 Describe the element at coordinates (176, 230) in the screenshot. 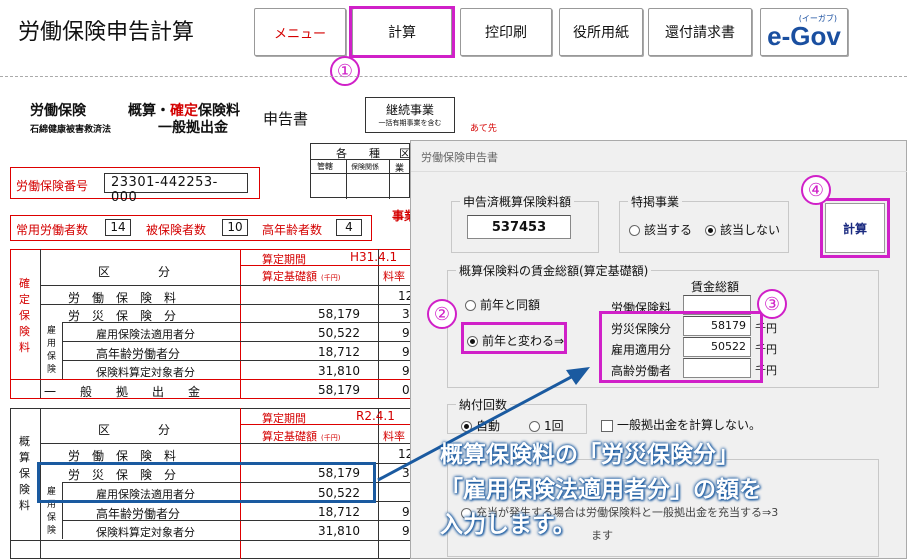

I see `insured-label: 被保険者数` at that location.